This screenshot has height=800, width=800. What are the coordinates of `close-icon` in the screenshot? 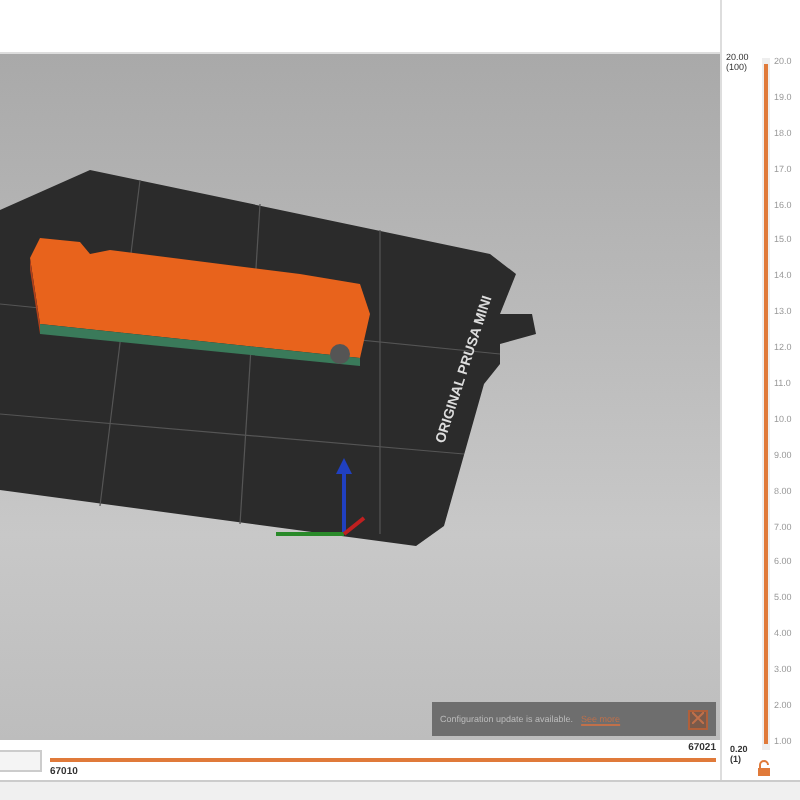 It's located at (698, 717).